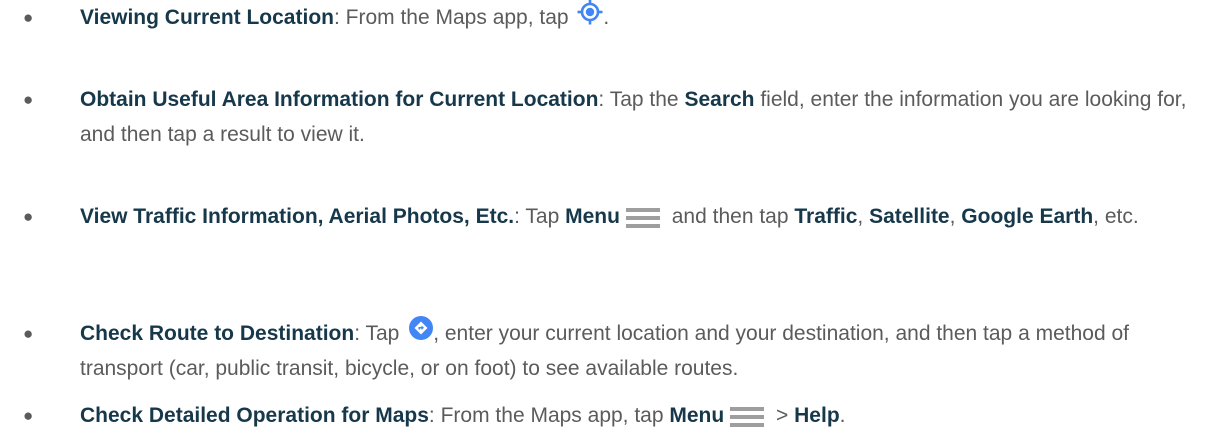 The width and height of the screenshot is (1210, 438). What do you see at coordinates (782, 415) in the screenshot?
I see `item-text: >` at bounding box center [782, 415].